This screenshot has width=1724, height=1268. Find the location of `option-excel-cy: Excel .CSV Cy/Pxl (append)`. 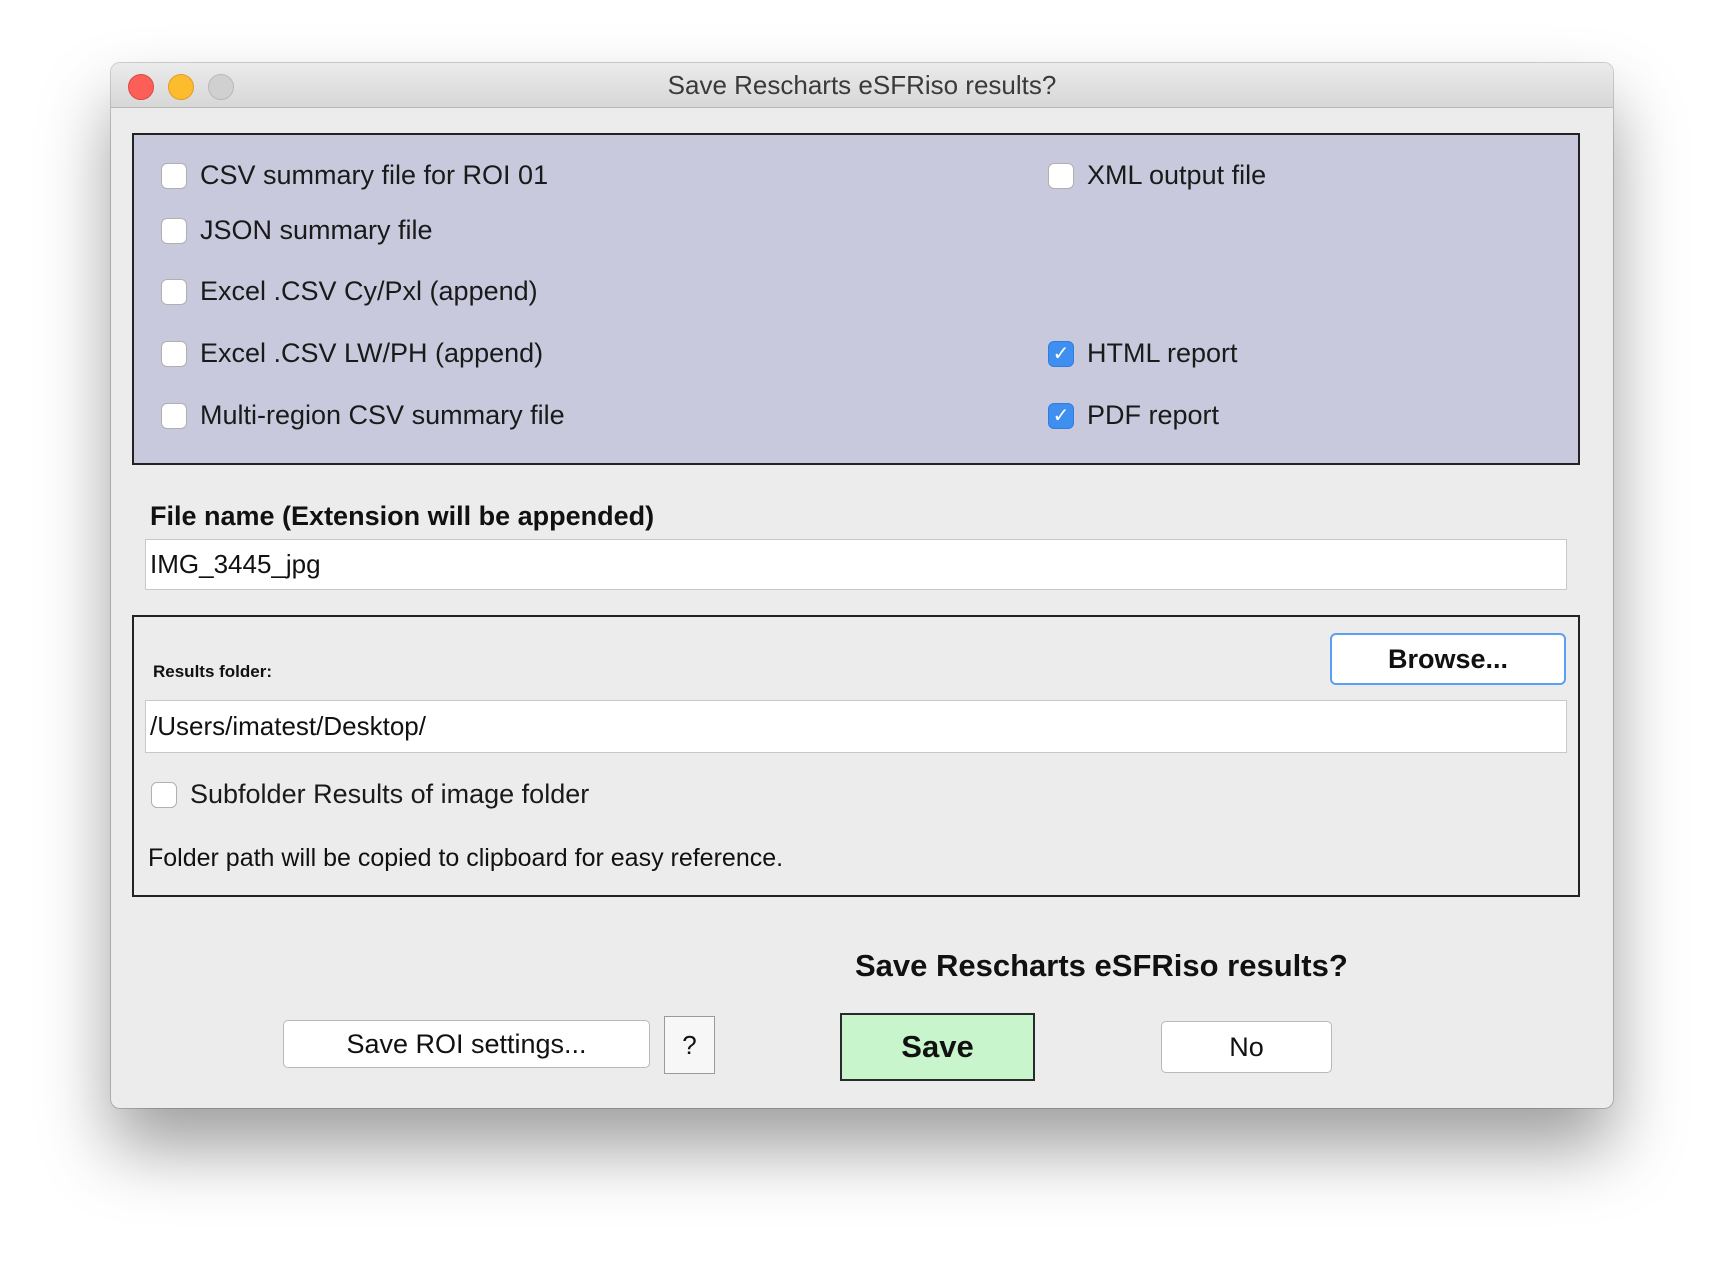

option-excel-cy: Excel .CSV Cy/Pxl (append) is located at coordinates (349, 291).